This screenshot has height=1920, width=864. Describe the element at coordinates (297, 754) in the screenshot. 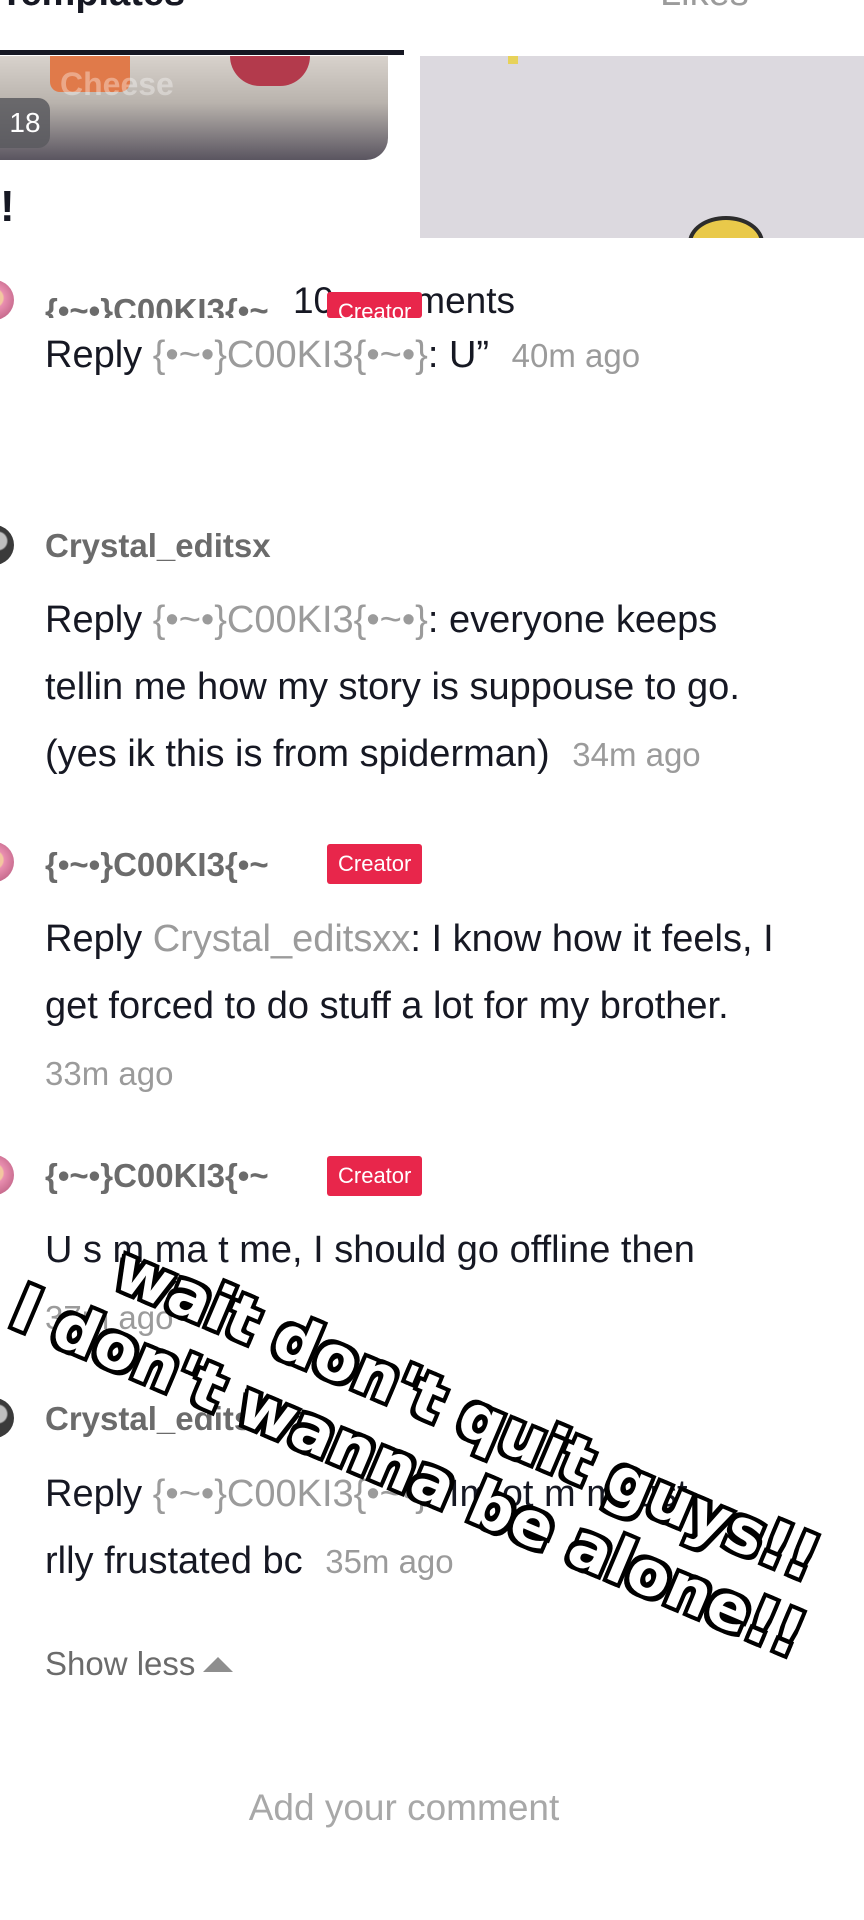

I see `comment-body-line: (yes ik this is from spiderman)` at that location.